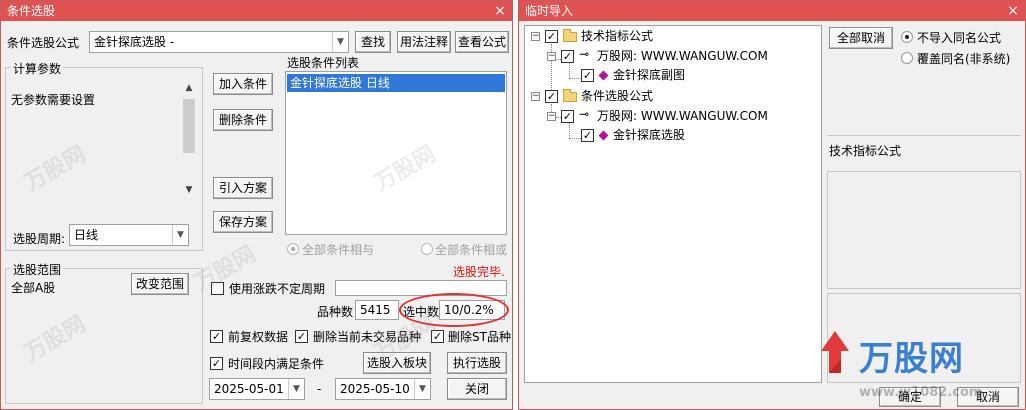 The image size is (1026, 410). Describe the element at coordinates (31, 11) in the screenshot. I see `window-title: 条件选股` at that location.